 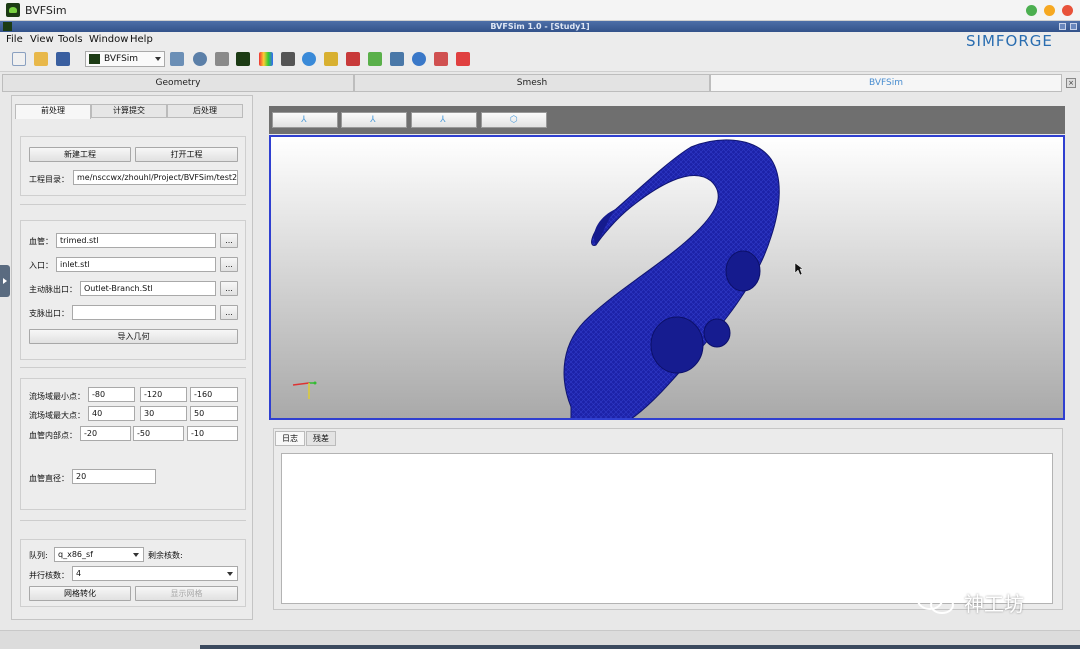 What do you see at coordinates (114, 476) in the screenshot?
I see `diameter-input: 20` at bounding box center [114, 476].